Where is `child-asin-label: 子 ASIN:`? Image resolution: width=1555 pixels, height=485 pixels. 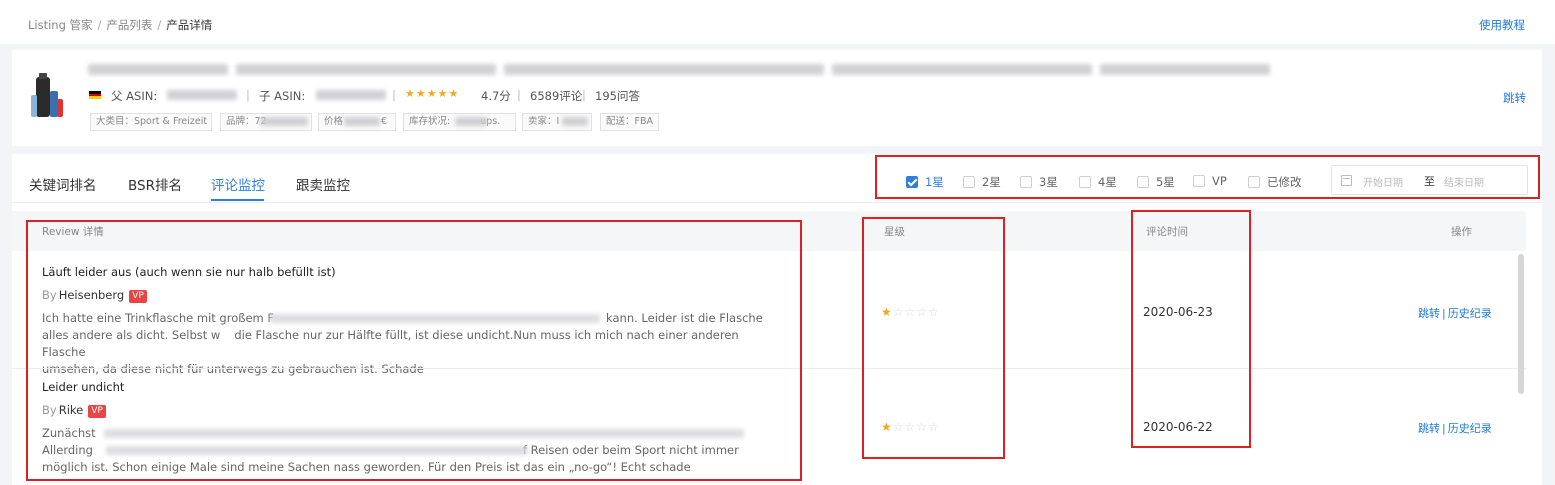 child-asin-label: 子 ASIN: is located at coordinates (282, 96).